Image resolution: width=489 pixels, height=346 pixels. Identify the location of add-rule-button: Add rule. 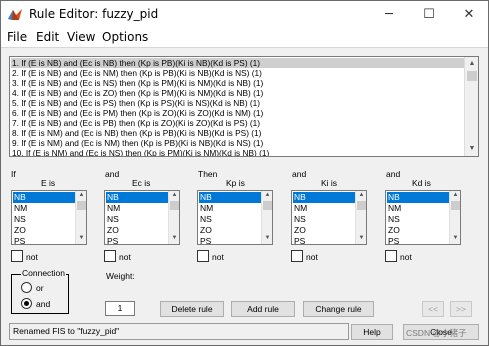
(263, 309).